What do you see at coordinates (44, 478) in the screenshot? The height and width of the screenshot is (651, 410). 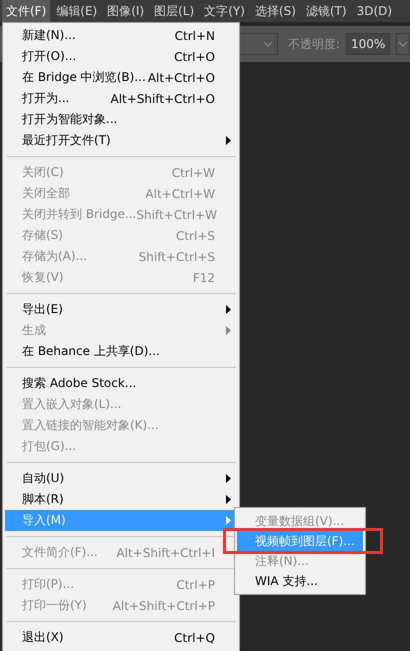 I see `menu-item-label: 自动(U)` at bounding box center [44, 478].